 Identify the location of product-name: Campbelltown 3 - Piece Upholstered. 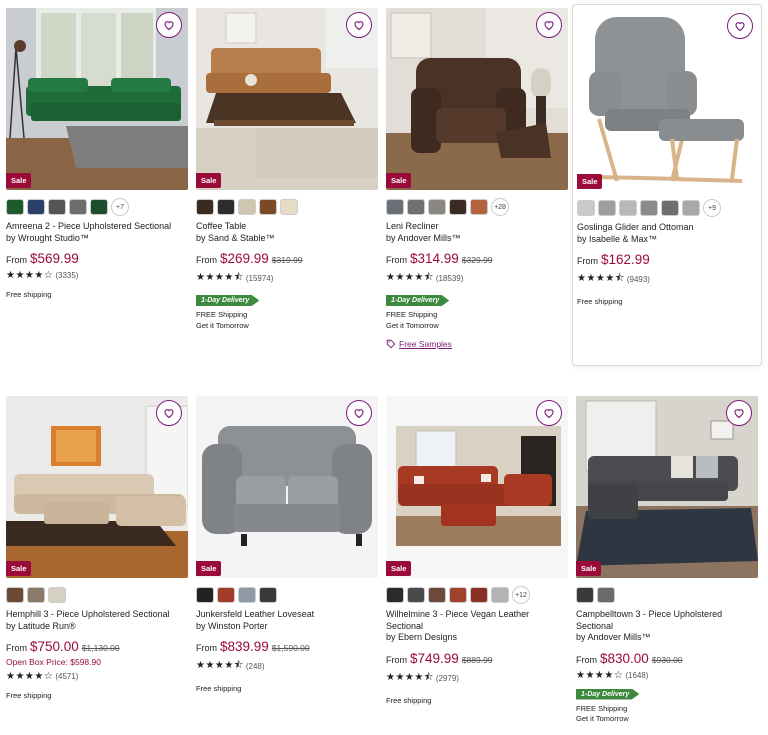
(667, 615).